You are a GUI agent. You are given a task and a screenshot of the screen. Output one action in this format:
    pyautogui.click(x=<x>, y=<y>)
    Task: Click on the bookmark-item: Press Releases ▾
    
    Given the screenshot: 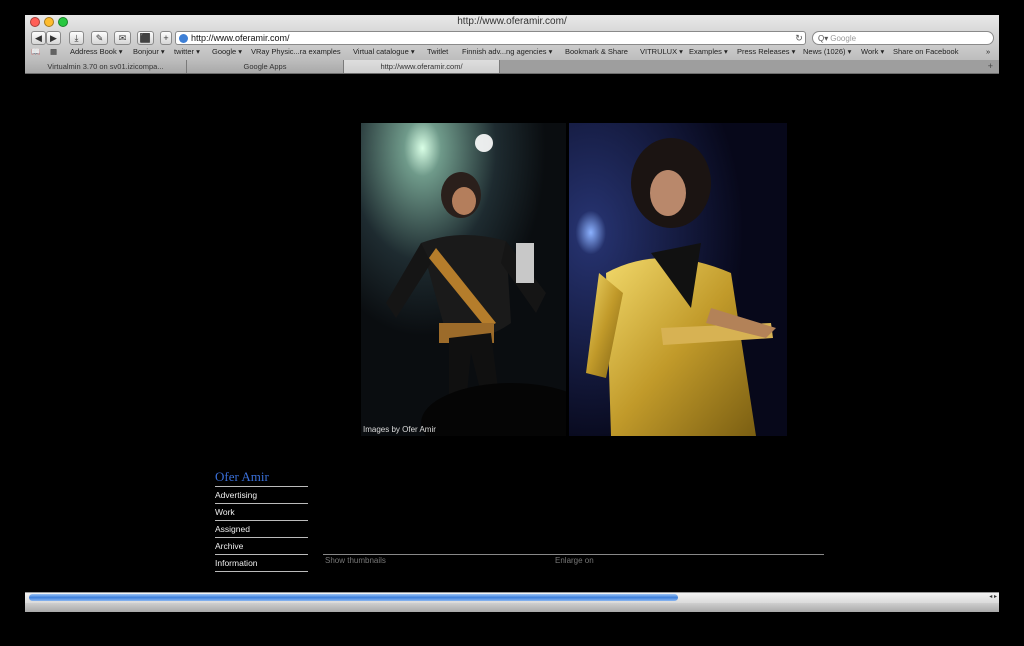 What is the action you would take?
    pyautogui.click(x=766, y=51)
    